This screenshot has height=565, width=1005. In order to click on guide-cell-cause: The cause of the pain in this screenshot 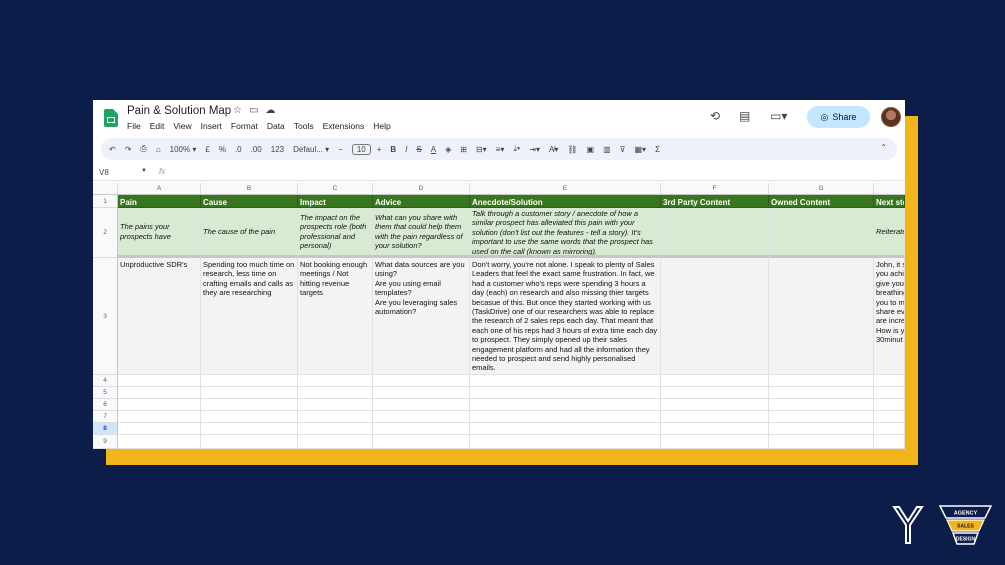, I will do `click(249, 233)`.